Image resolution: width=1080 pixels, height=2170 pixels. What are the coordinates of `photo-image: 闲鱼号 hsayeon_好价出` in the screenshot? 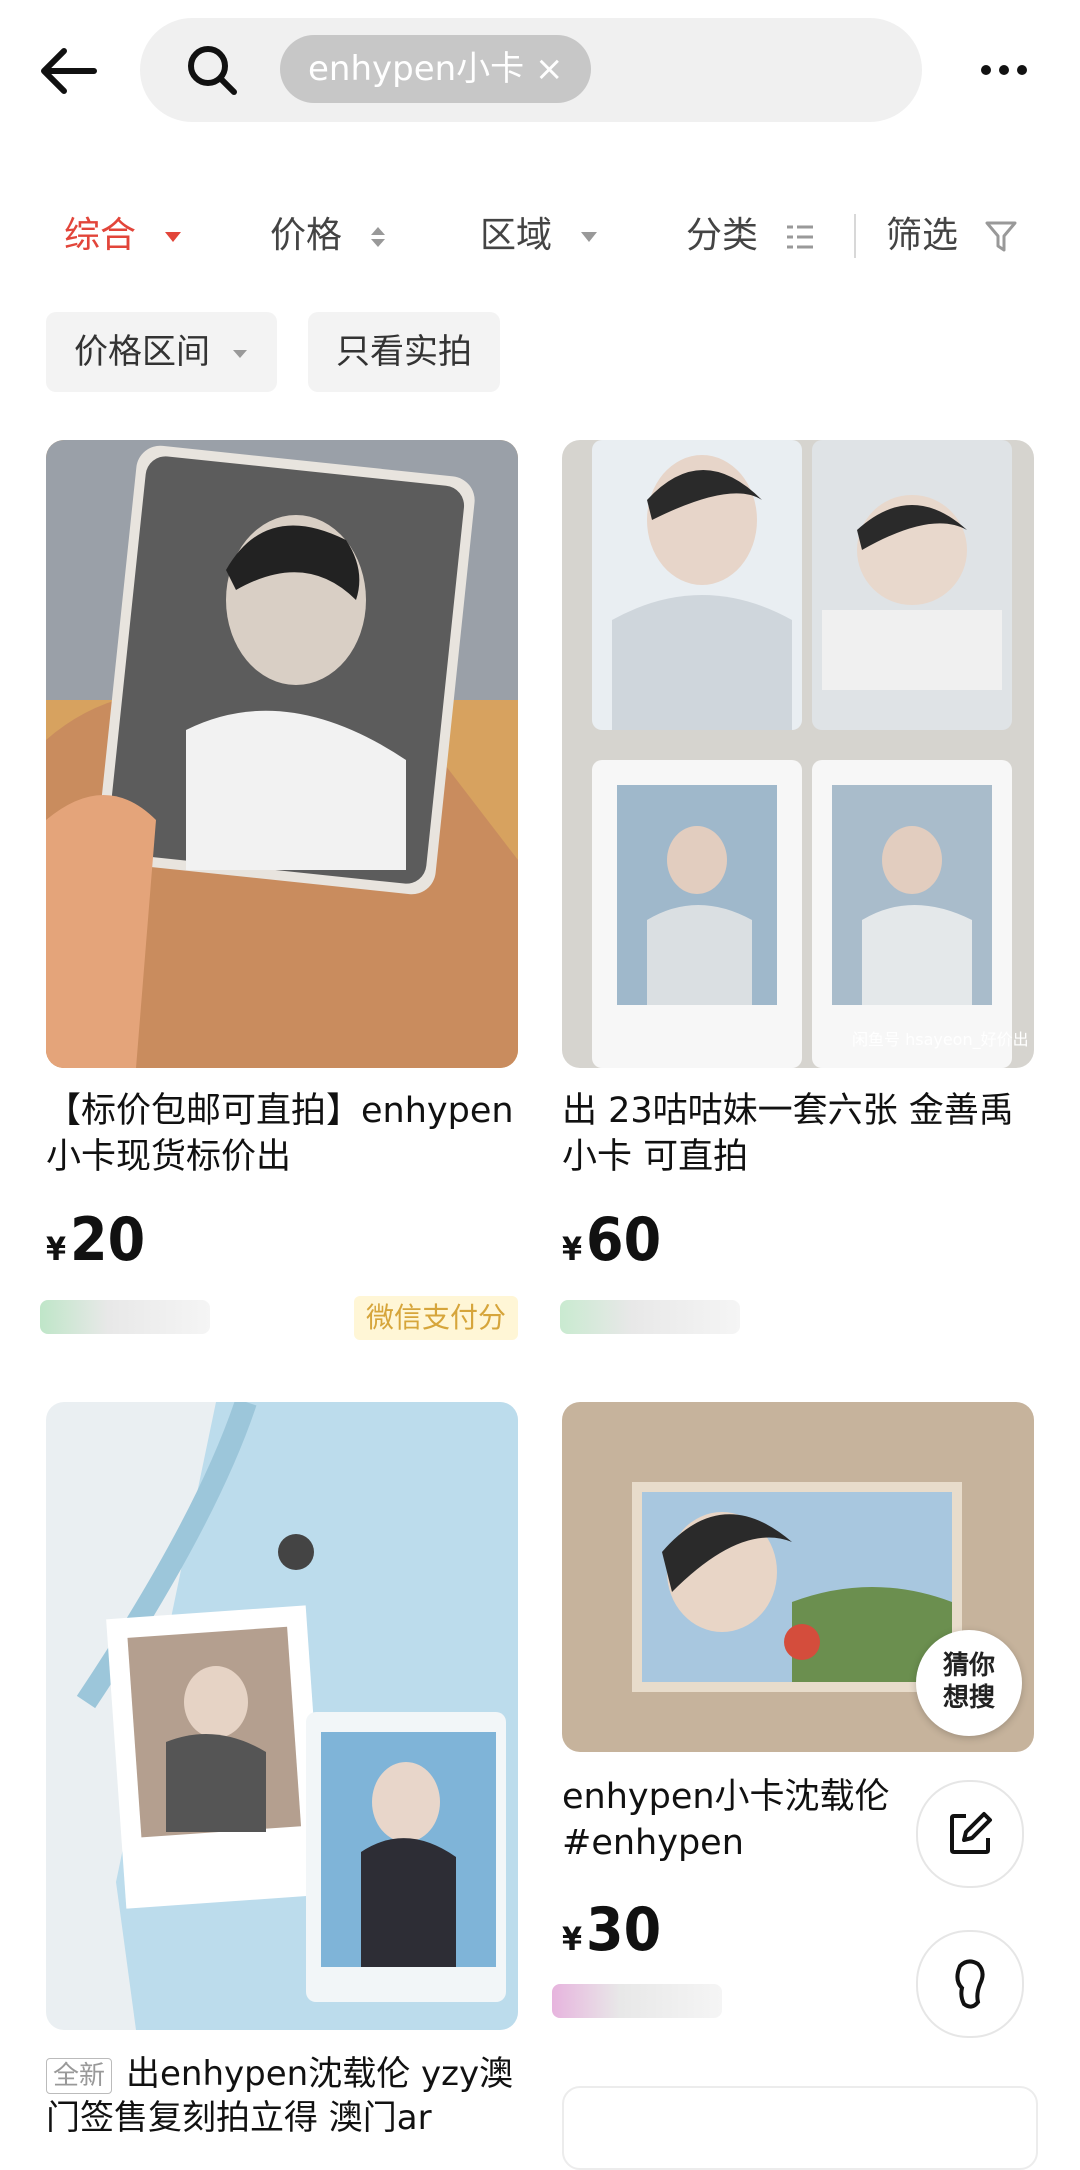 It's located at (798, 754).